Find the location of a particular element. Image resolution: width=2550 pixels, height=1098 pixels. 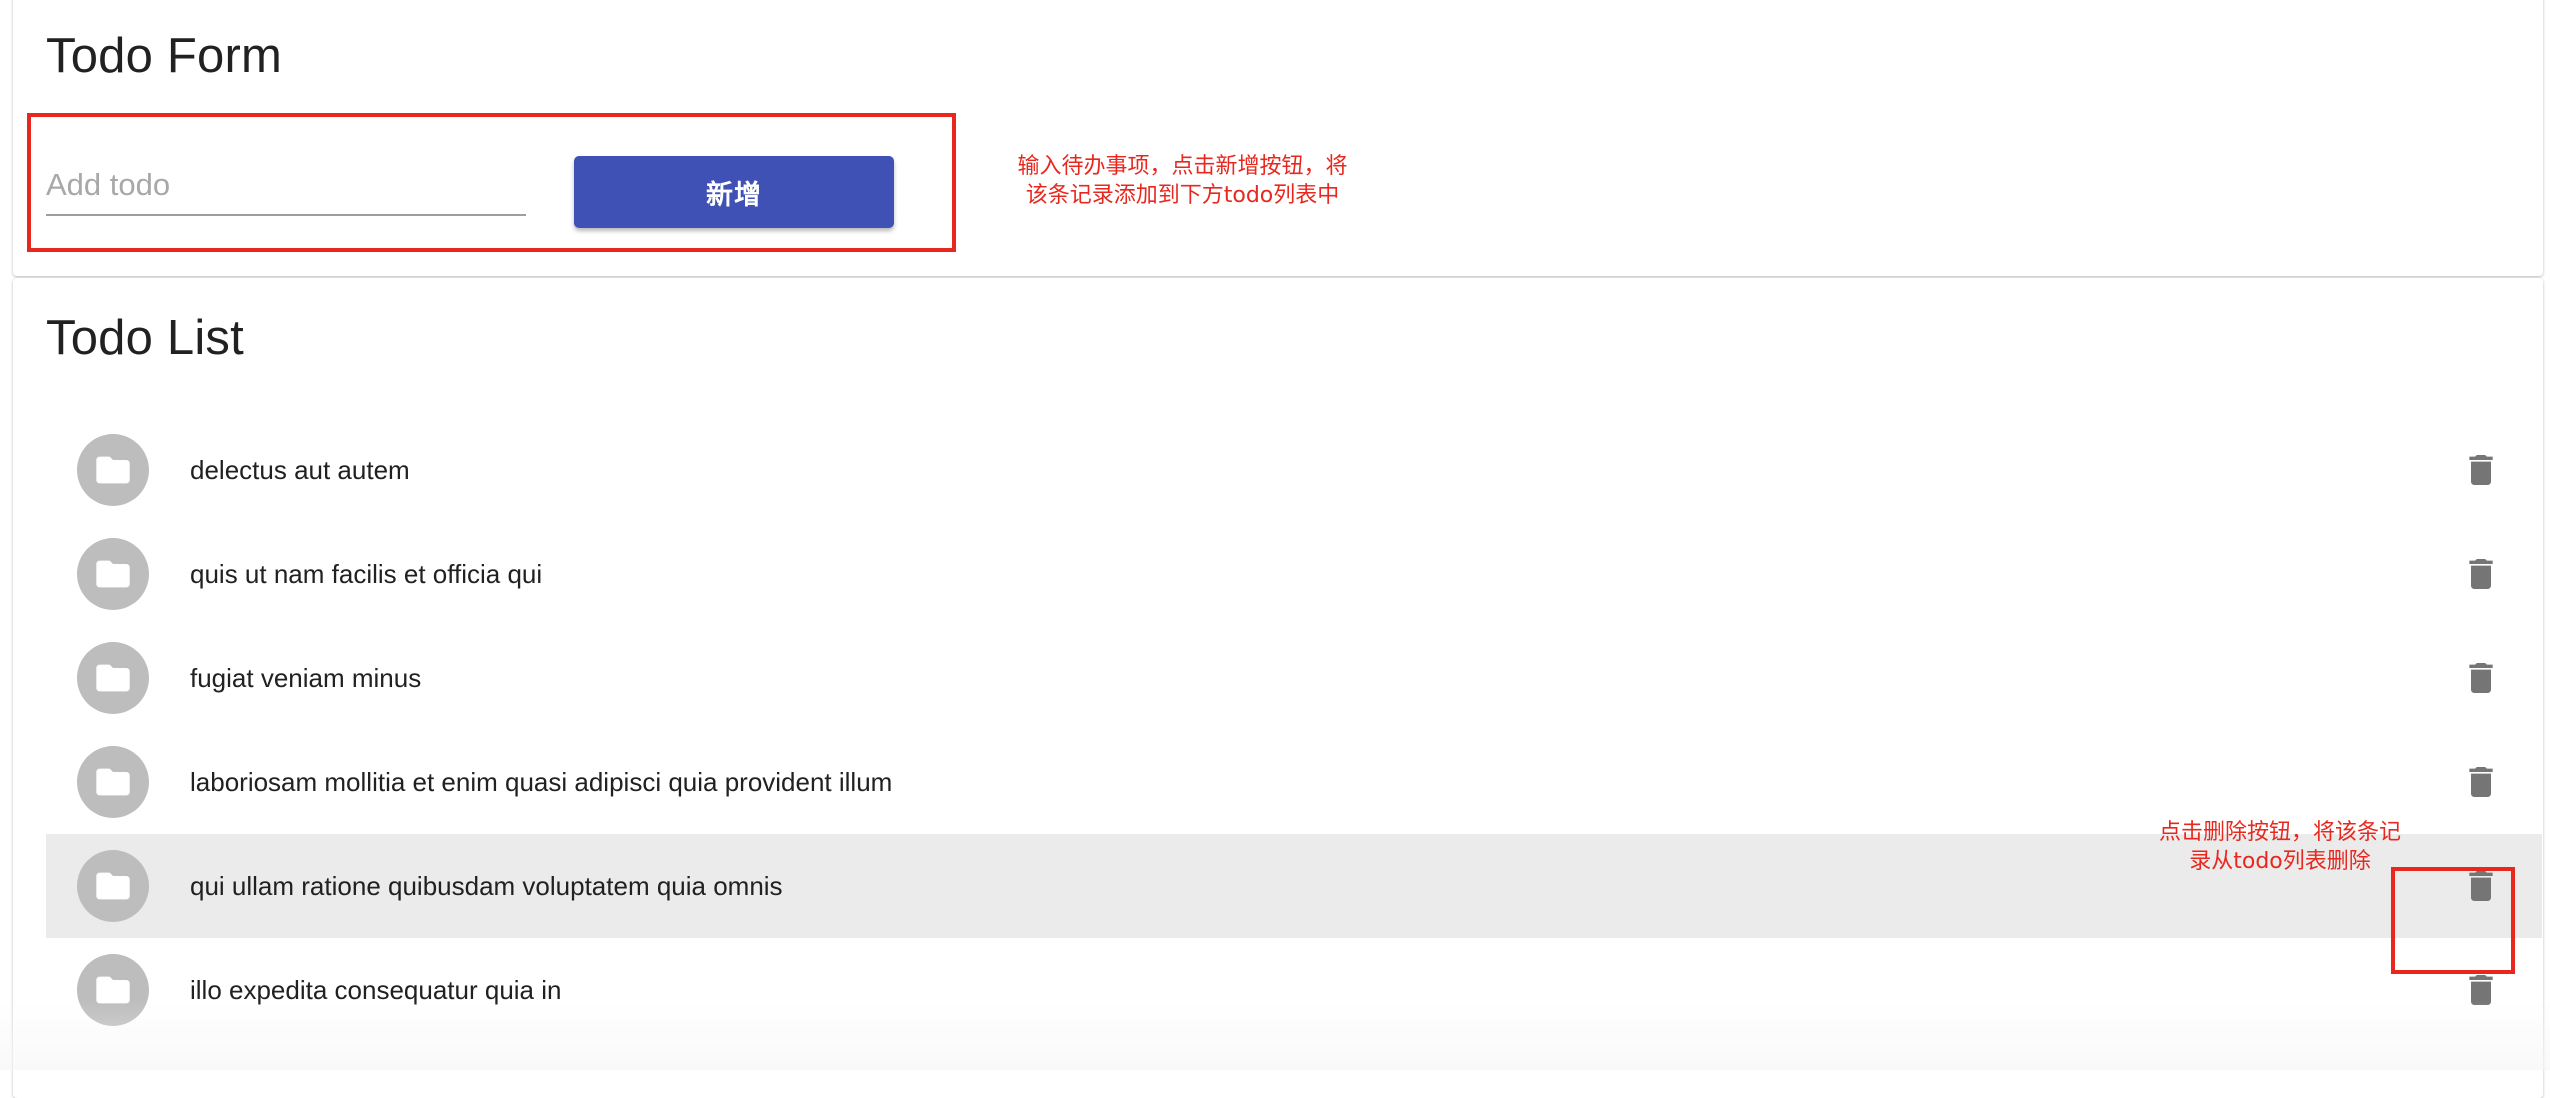

list-item: fugiat veniam minus is located at coordinates (1294, 678).